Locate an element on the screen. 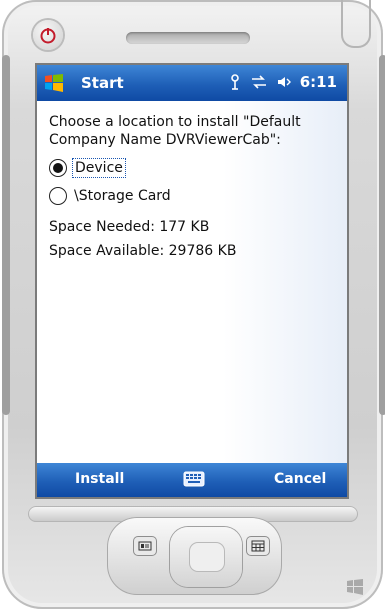 The image size is (385, 609). speaker-grille is located at coordinates (188, 38).